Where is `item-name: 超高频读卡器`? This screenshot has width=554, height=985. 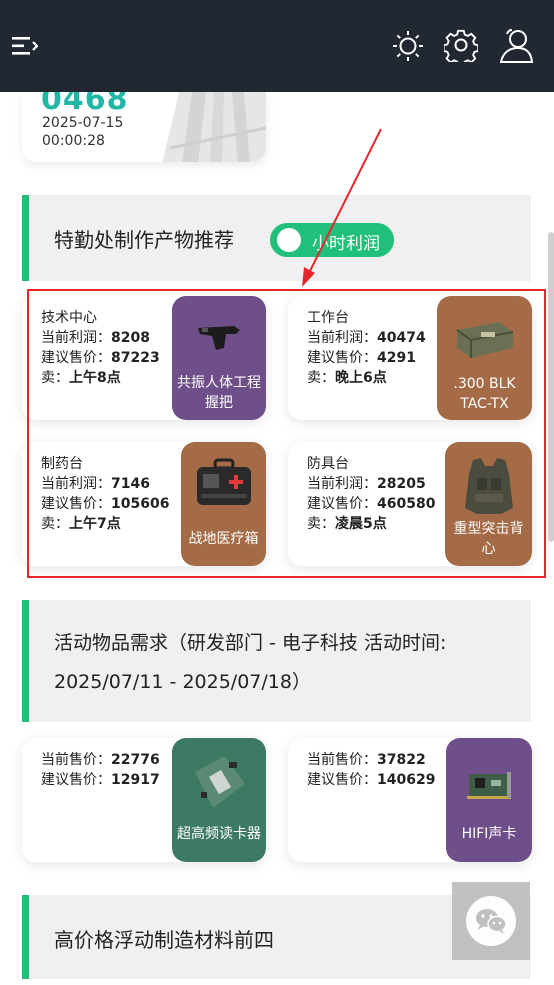
item-name: 超高频读卡器 is located at coordinates (219, 834).